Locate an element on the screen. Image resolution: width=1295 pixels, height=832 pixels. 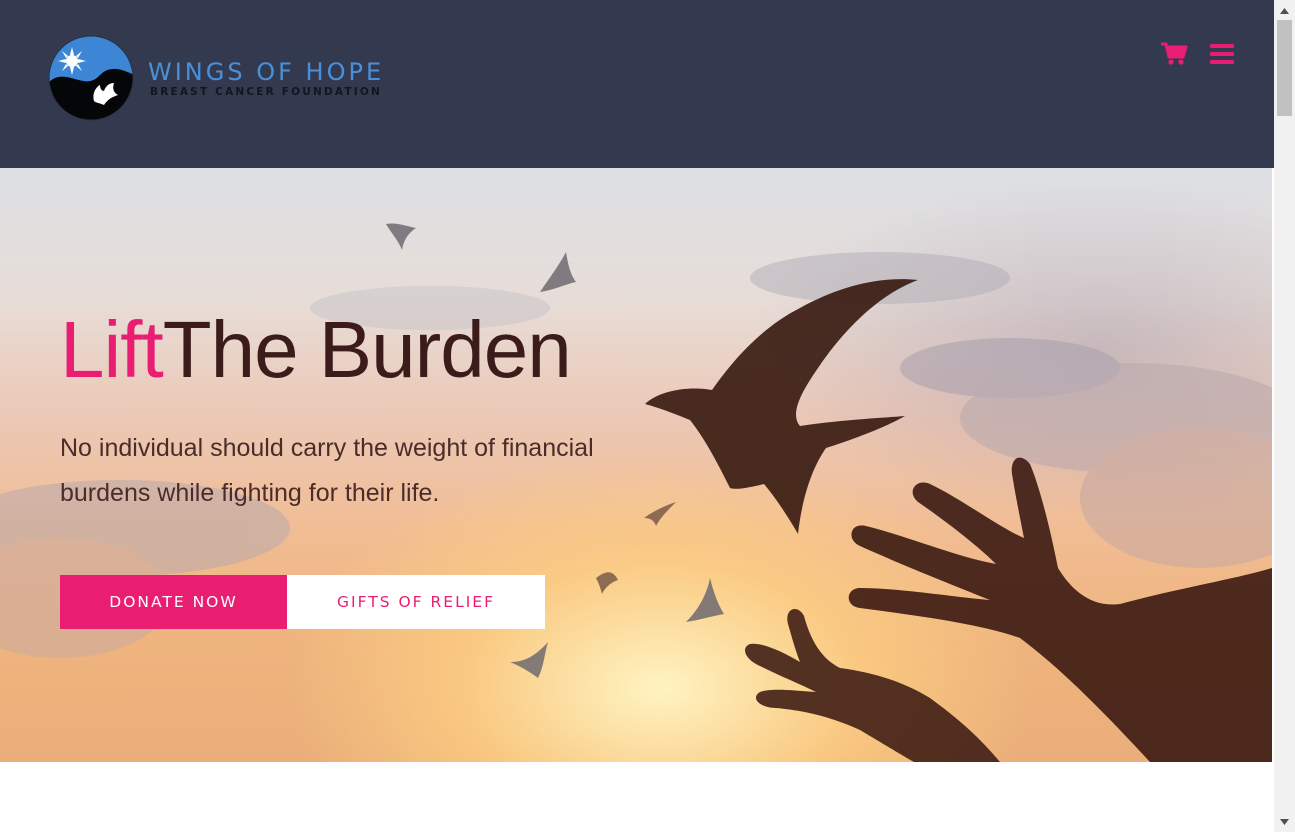
menu-icon is located at coordinates (1222, 54).